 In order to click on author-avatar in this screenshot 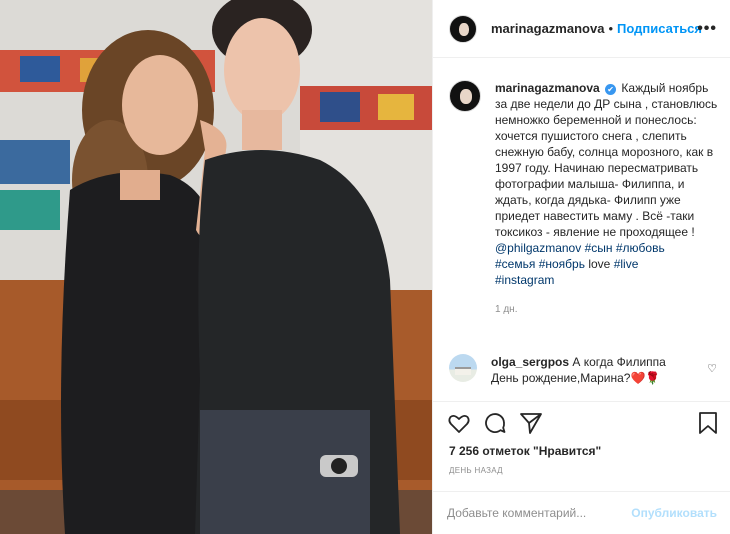, I will do `click(463, 28)`.